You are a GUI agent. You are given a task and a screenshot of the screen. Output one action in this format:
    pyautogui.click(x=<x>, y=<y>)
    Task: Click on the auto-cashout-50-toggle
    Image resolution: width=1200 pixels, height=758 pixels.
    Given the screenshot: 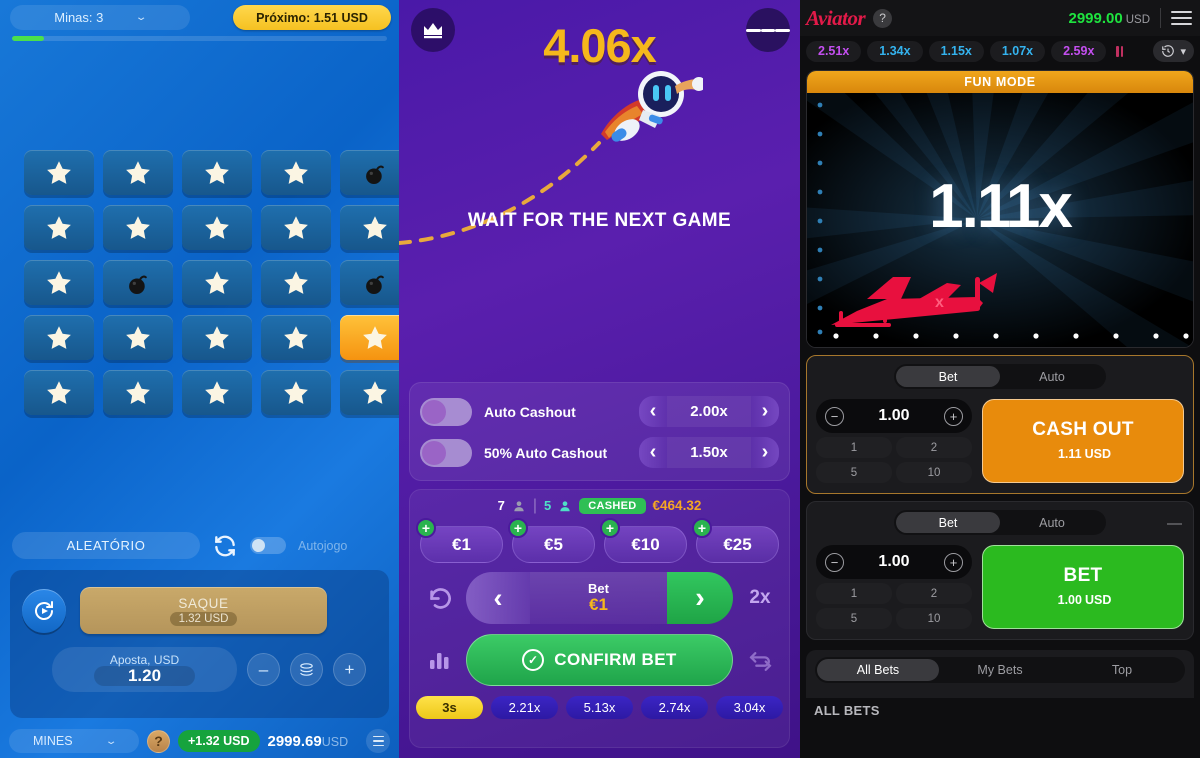 What is the action you would take?
    pyautogui.click(x=446, y=452)
    